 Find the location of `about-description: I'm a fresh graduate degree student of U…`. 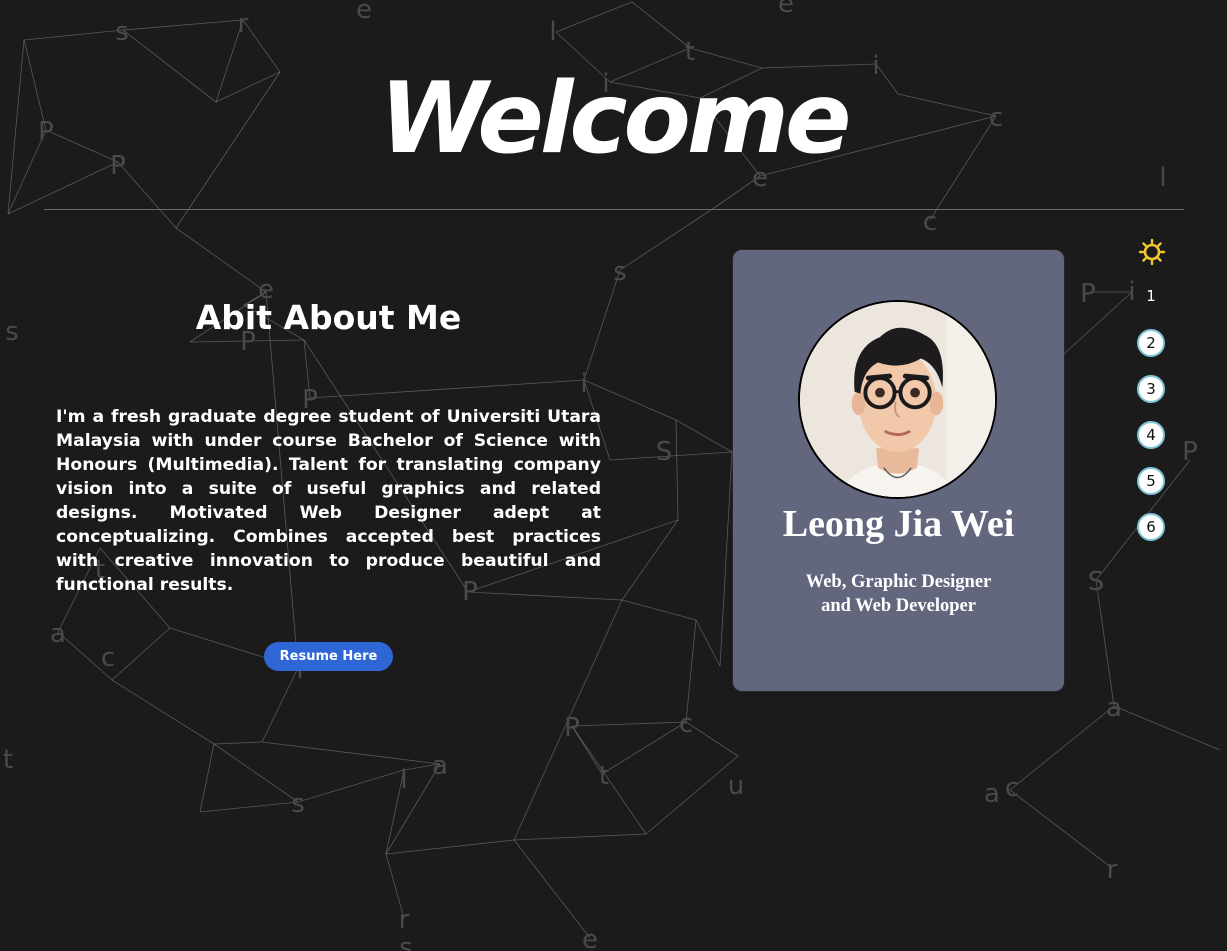

about-description: I'm a fresh graduate degree student of U… is located at coordinates (328, 501).